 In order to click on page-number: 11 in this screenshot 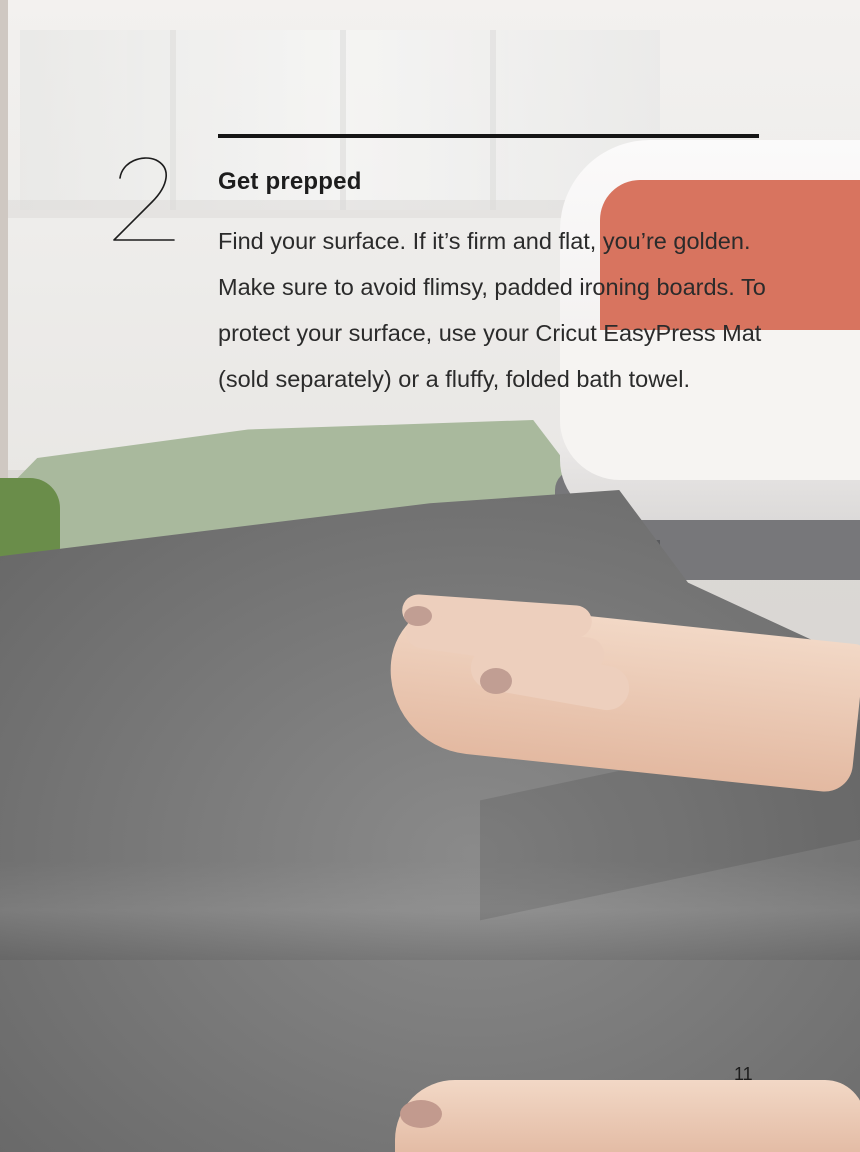, I will do `click(743, 1074)`.